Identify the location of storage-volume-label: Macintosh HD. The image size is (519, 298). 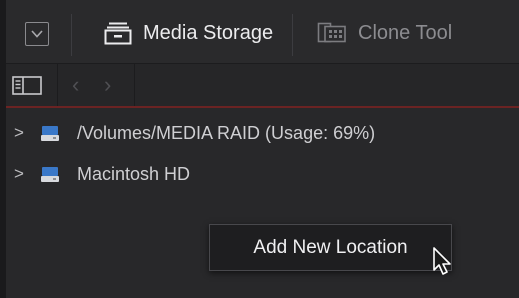
(134, 173).